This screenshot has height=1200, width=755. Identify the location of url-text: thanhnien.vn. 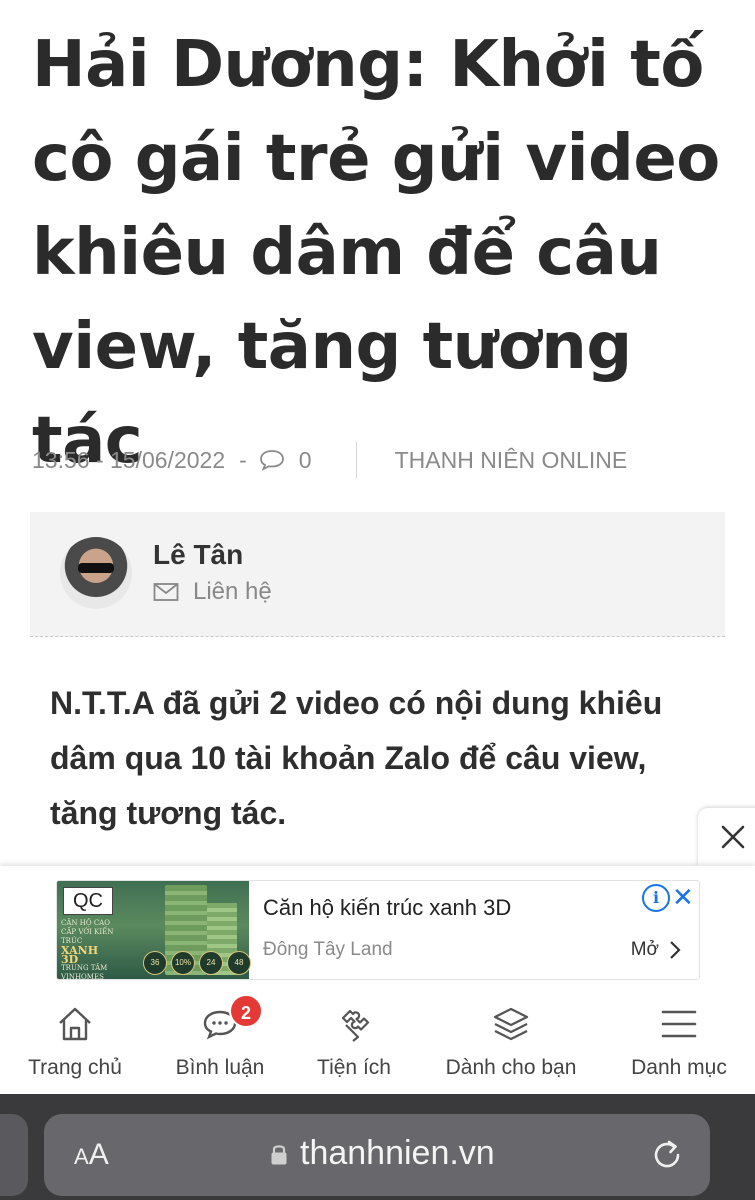
(397, 1153).